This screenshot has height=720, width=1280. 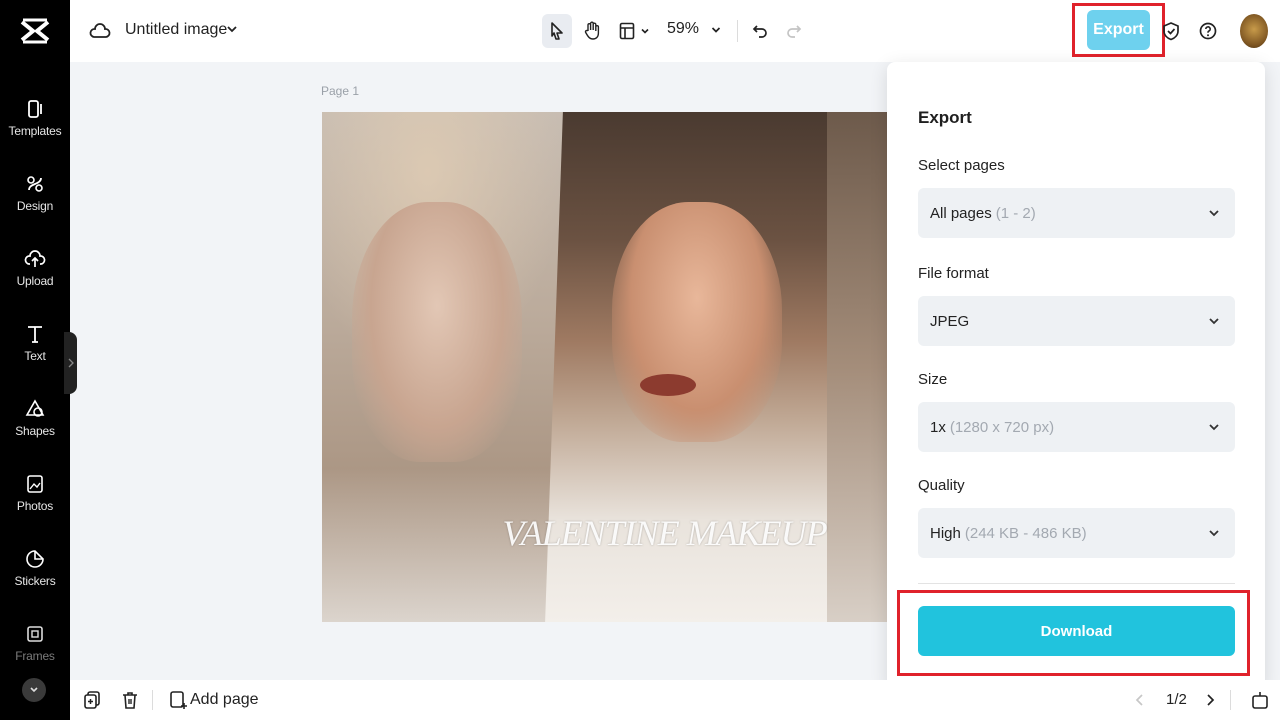 What do you see at coordinates (1118, 30) in the screenshot?
I see `export-highlight-box` at bounding box center [1118, 30].